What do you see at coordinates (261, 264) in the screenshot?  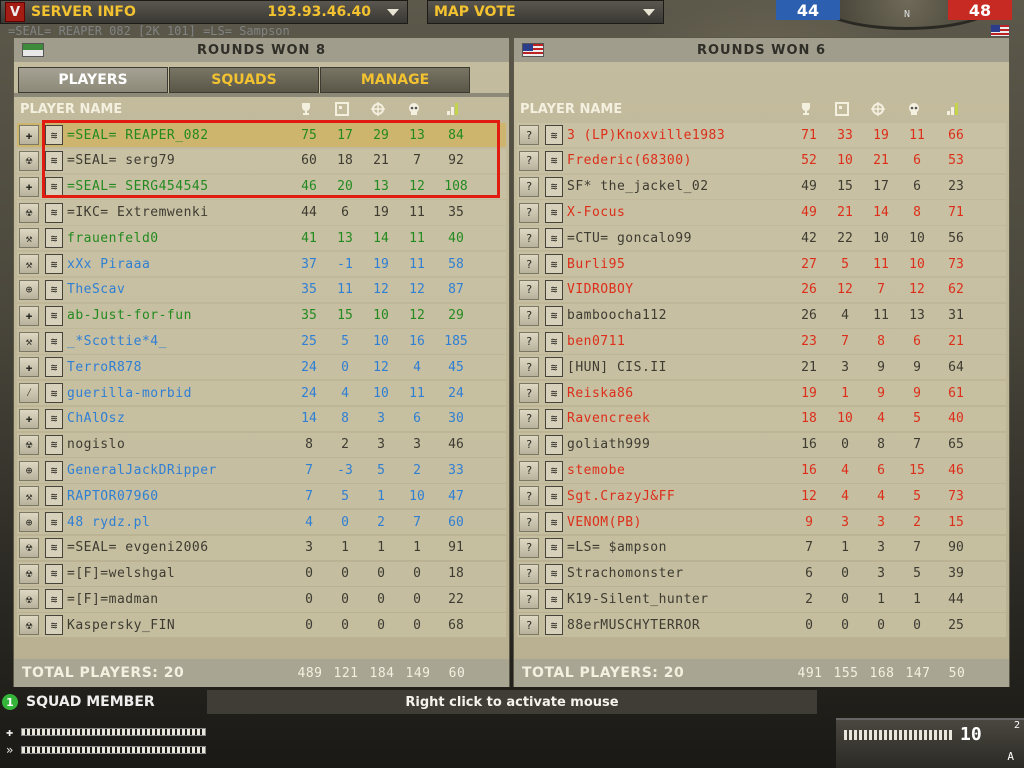 I see `table-row: ⚒ ≋ xXx Piraaa 37 -1 19 11 58` at bounding box center [261, 264].